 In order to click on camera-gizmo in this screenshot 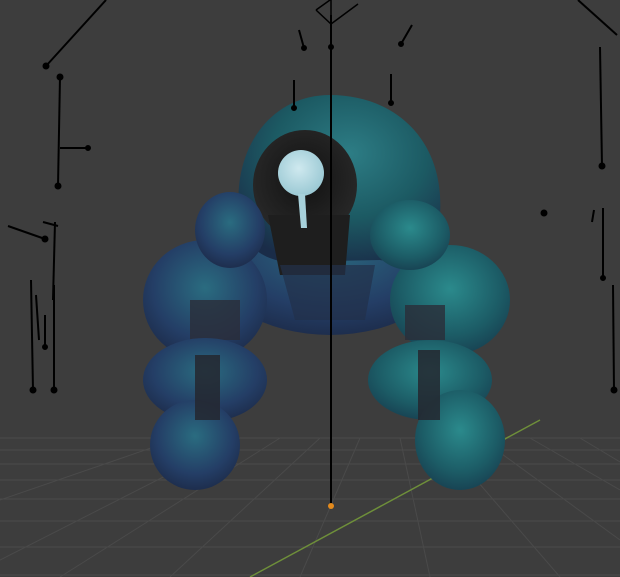, I will do `click(337, 12)`.